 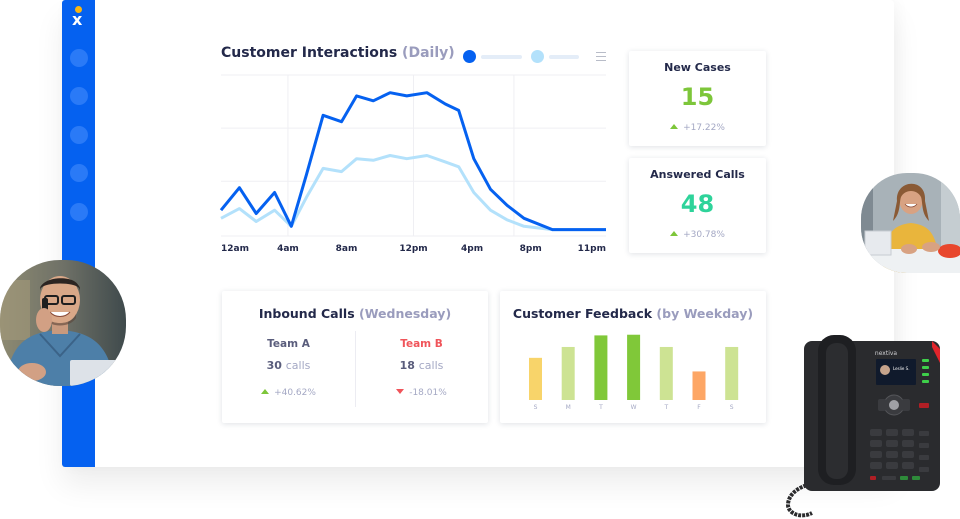 I want to click on woman-at-desk-image, so click(x=910, y=223).